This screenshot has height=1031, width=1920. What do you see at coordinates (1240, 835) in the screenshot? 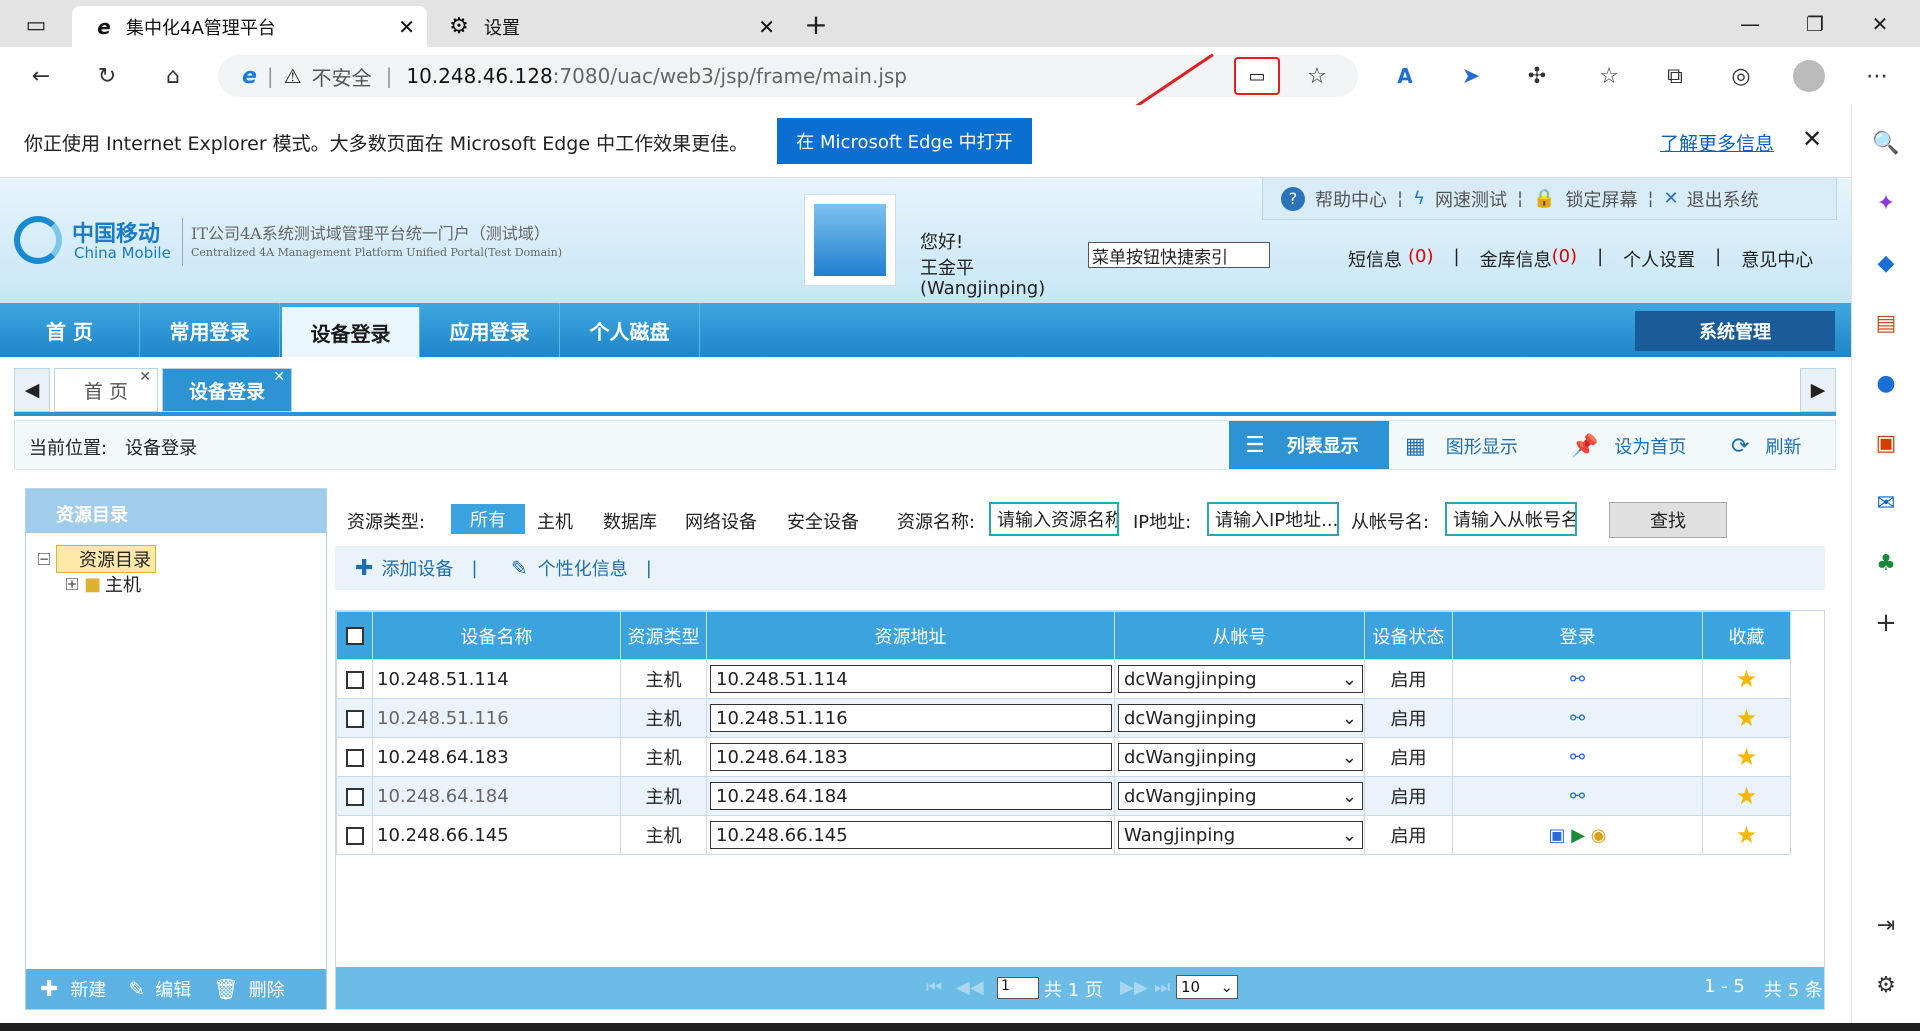
I see `account-select: Wangjinping ⌄` at bounding box center [1240, 835].